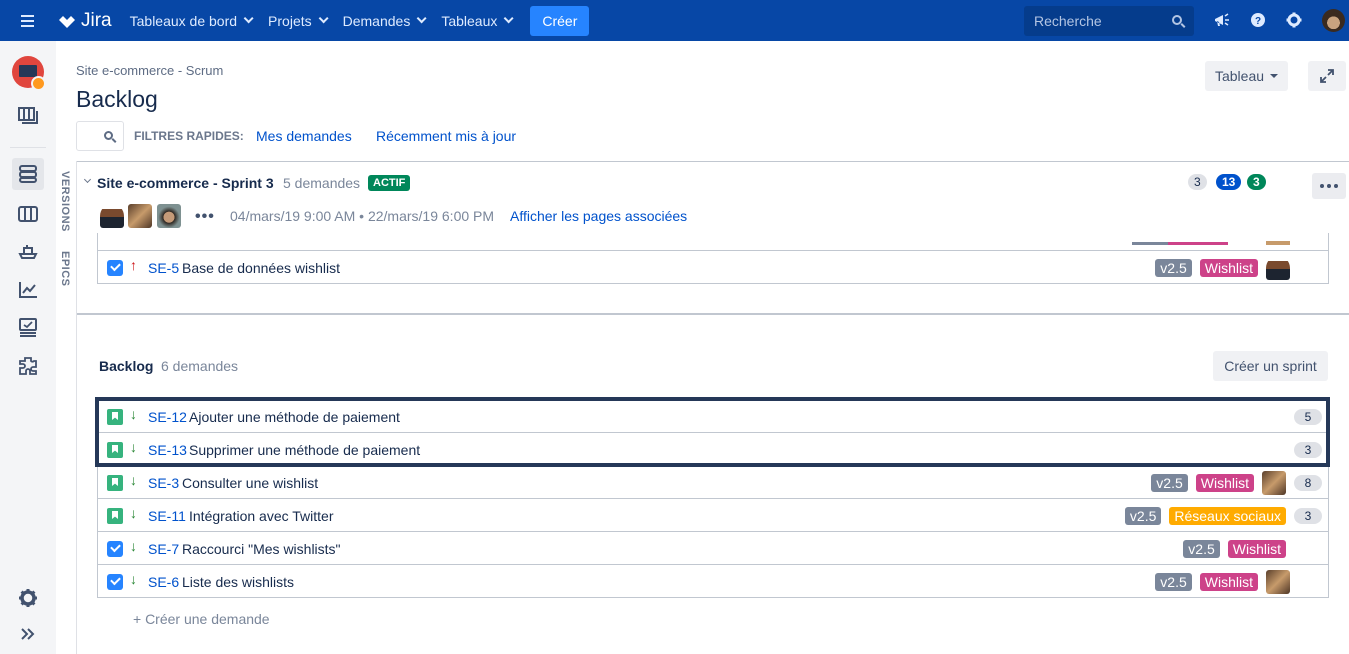 The height and width of the screenshot is (654, 1349). I want to click on expand-sidebar-icon, so click(28, 634).